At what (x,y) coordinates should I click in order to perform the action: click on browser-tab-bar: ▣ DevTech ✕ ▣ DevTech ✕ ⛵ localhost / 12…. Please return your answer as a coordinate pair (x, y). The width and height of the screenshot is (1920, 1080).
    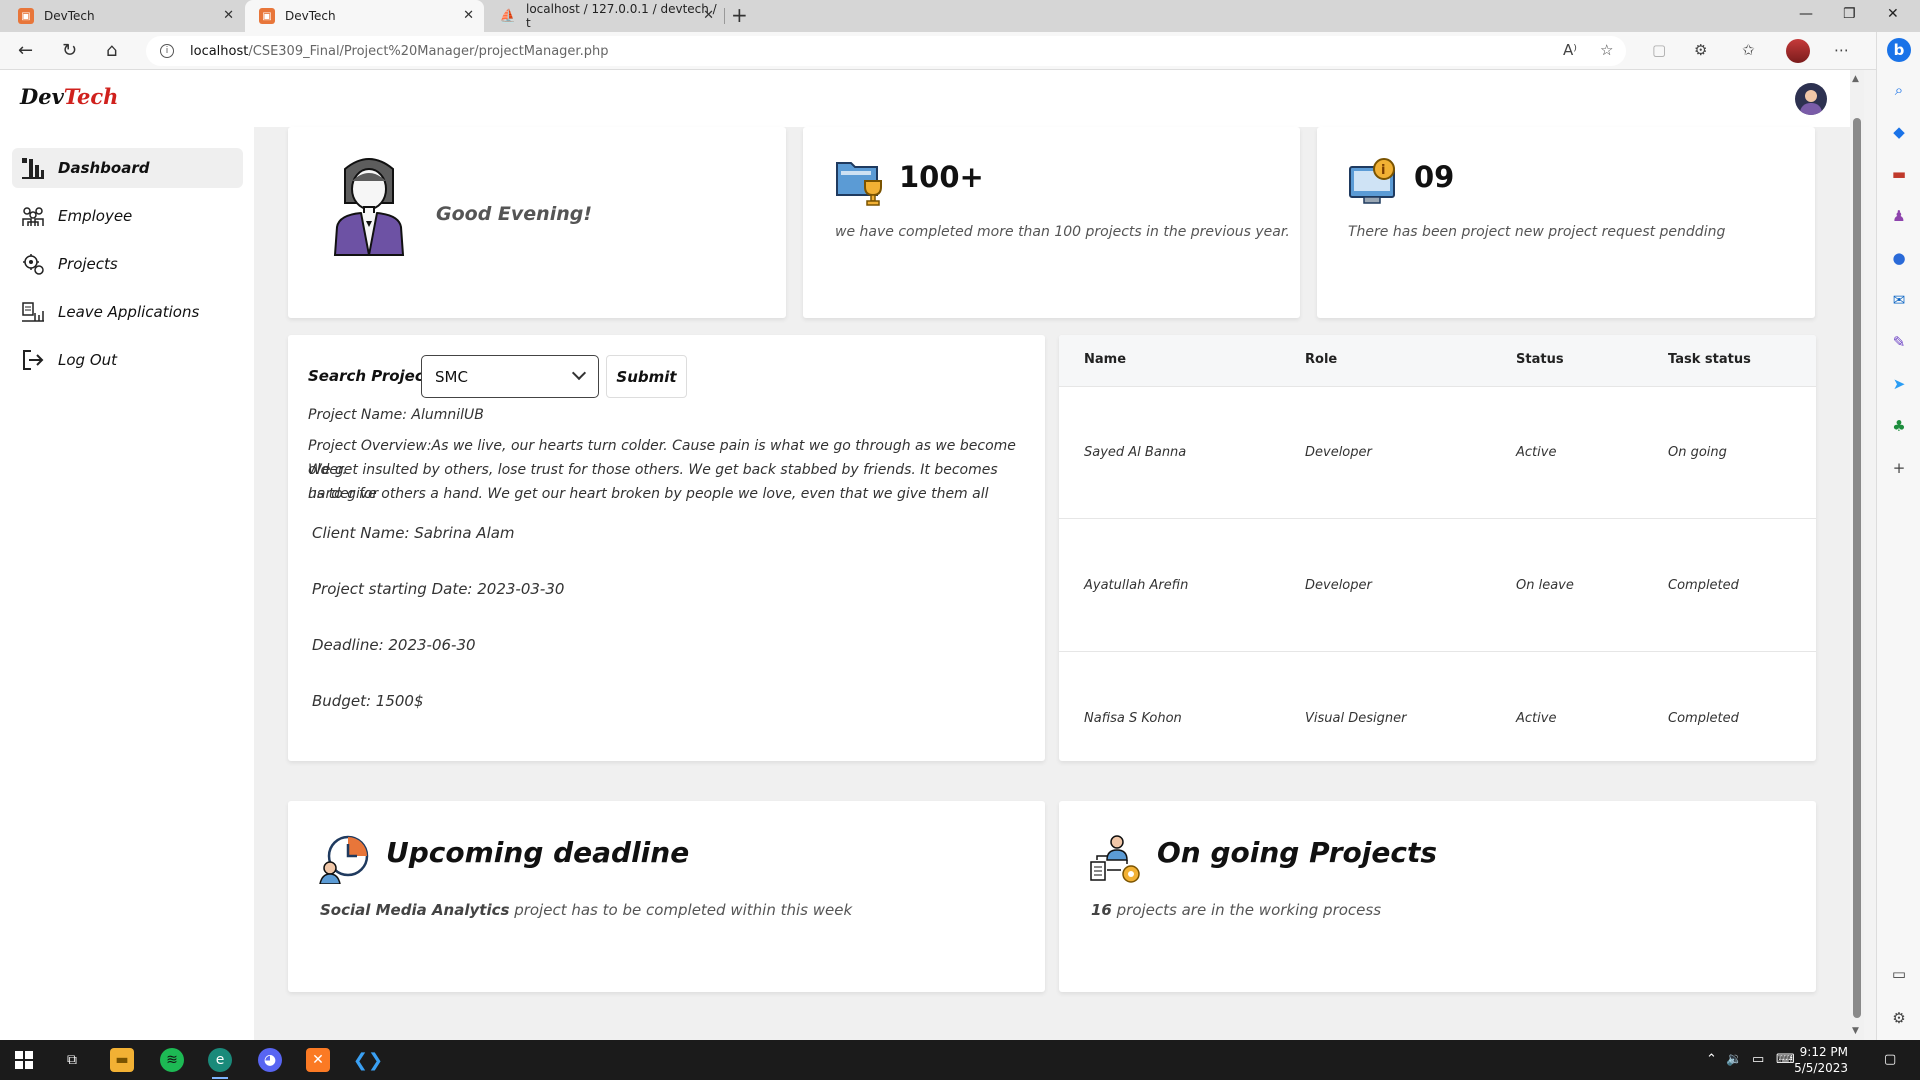
    Looking at the image, I should click on (960, 16).